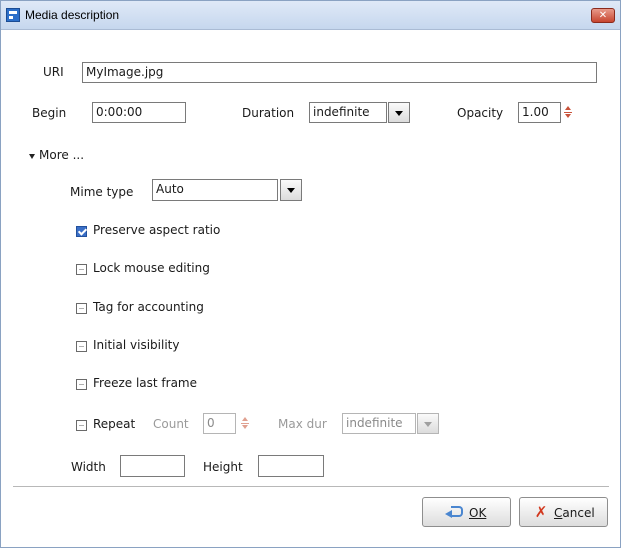 This screenshot has height=548, width=621. Describe the element at coordinates (81, 425) in the screenshot. I see `repeat-checkbox-icon` at that location.